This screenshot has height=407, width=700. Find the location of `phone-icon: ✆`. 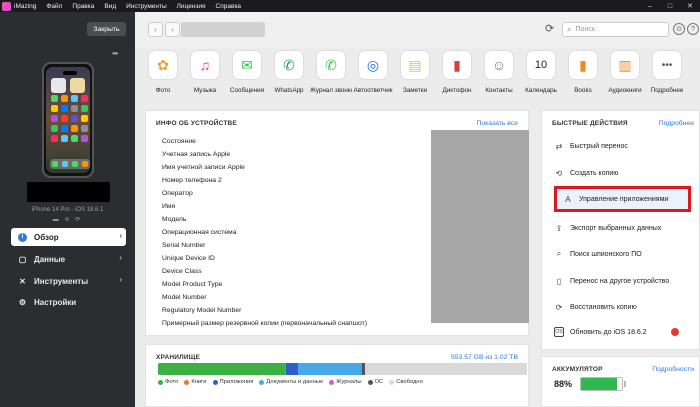

phone-icon: ✆ is located at coordinates (331, 65).